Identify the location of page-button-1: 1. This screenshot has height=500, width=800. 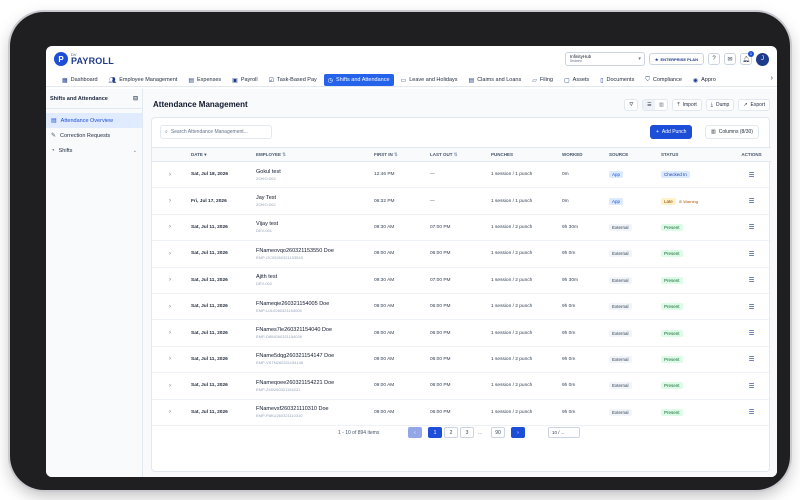
(435, 432).